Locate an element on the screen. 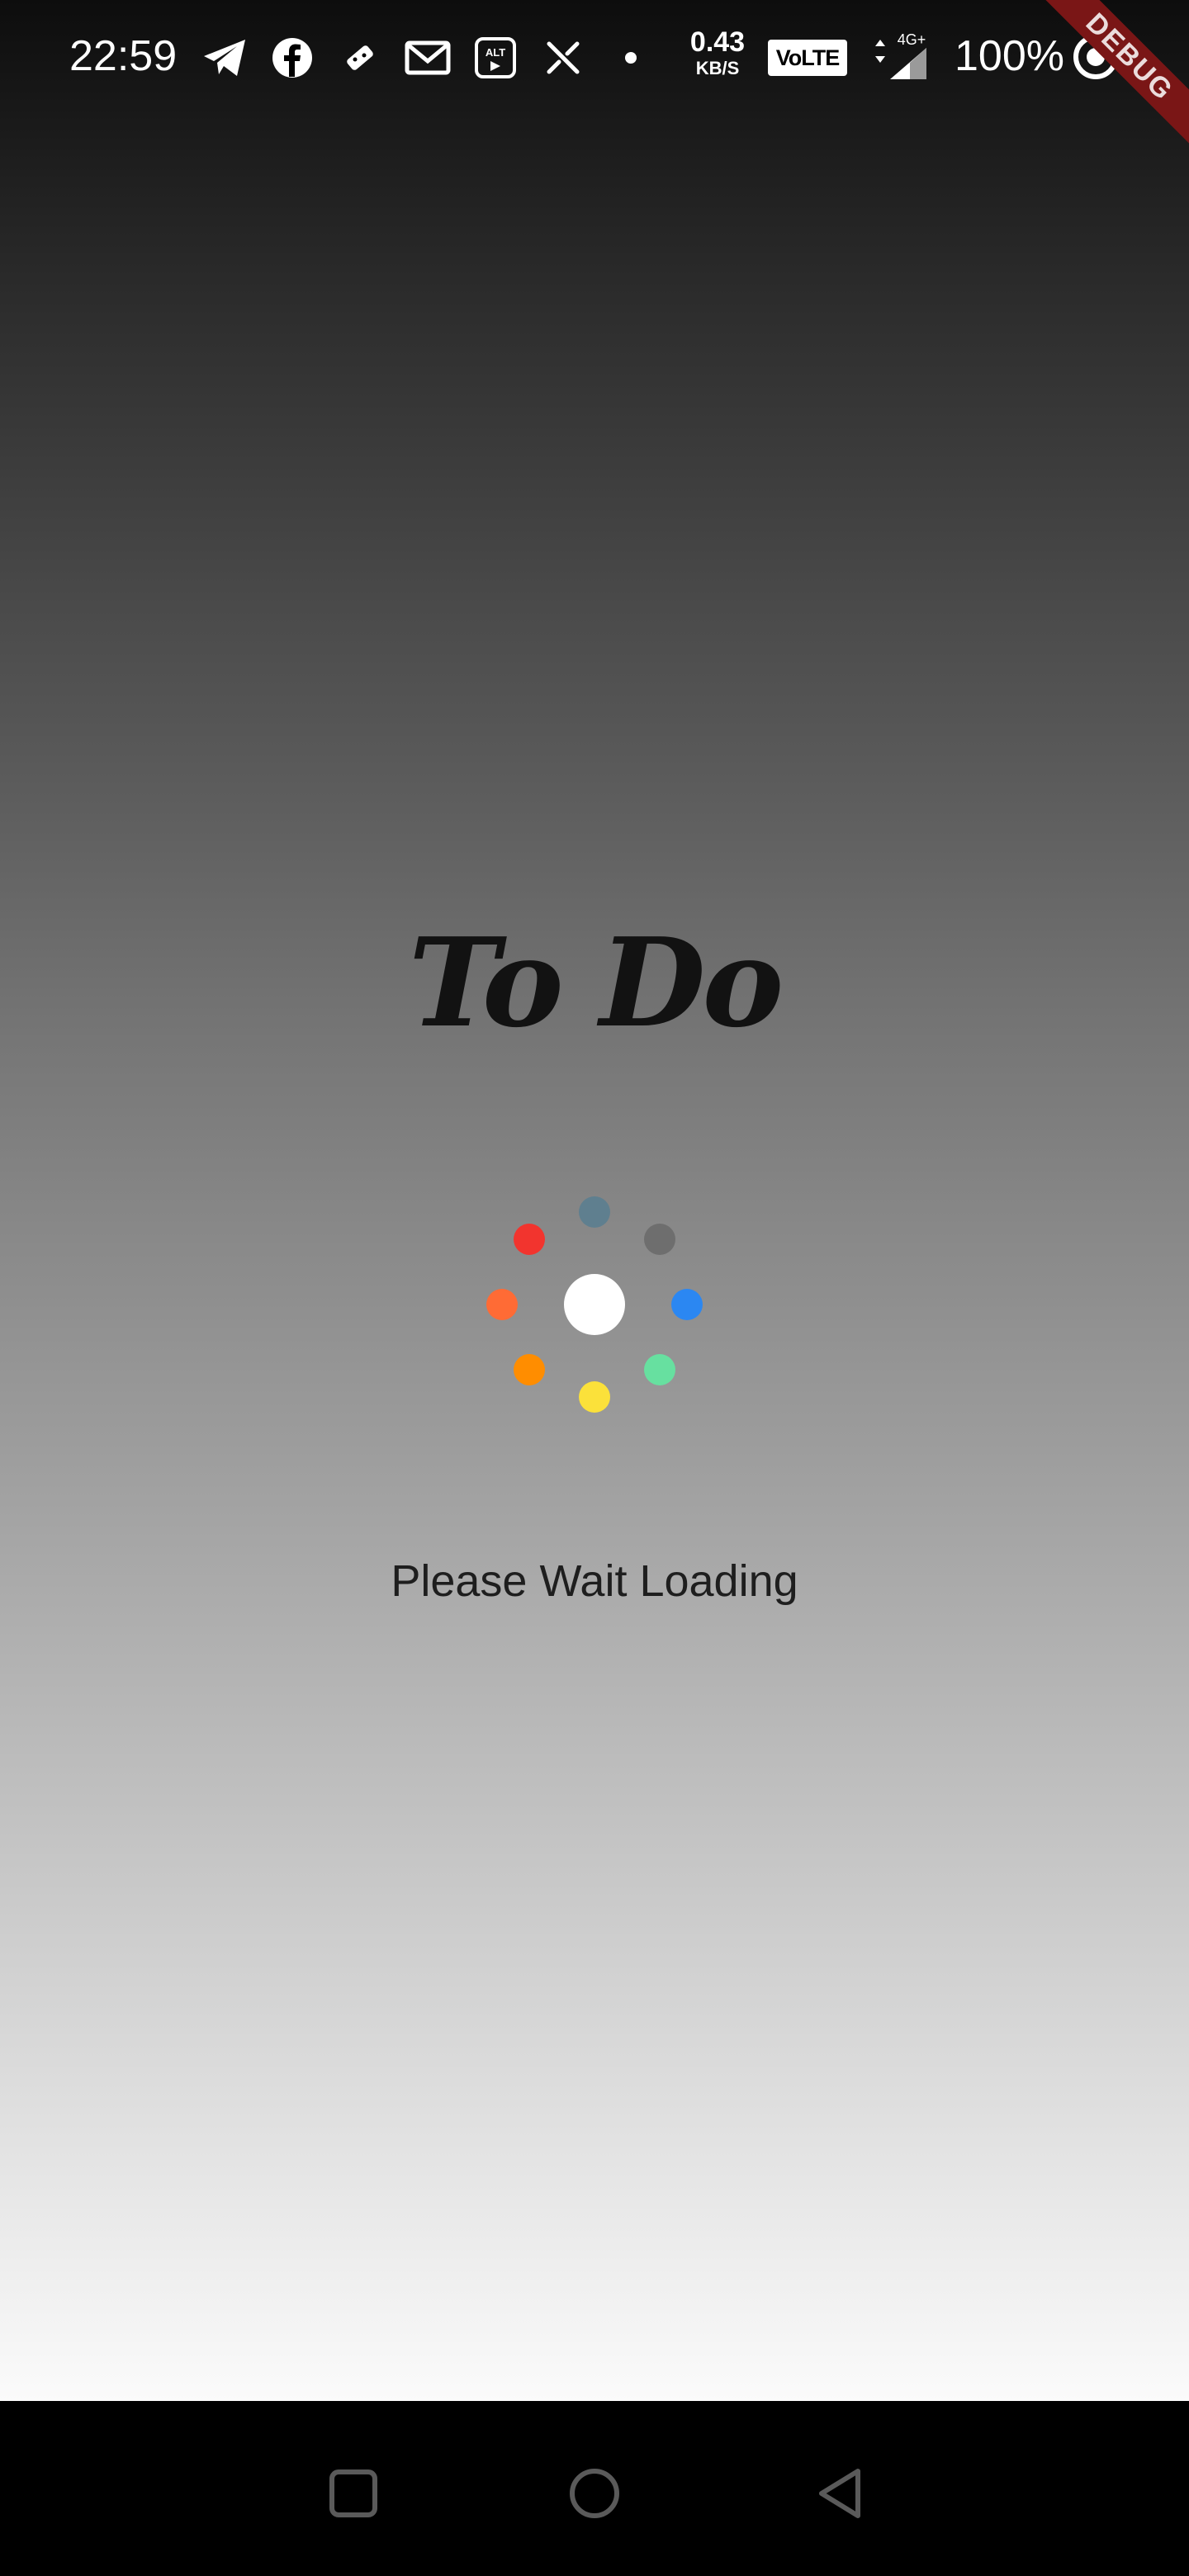 The image size is (1189, 2576). volte-badge: VoLTE is located at coordinates (807, 58).